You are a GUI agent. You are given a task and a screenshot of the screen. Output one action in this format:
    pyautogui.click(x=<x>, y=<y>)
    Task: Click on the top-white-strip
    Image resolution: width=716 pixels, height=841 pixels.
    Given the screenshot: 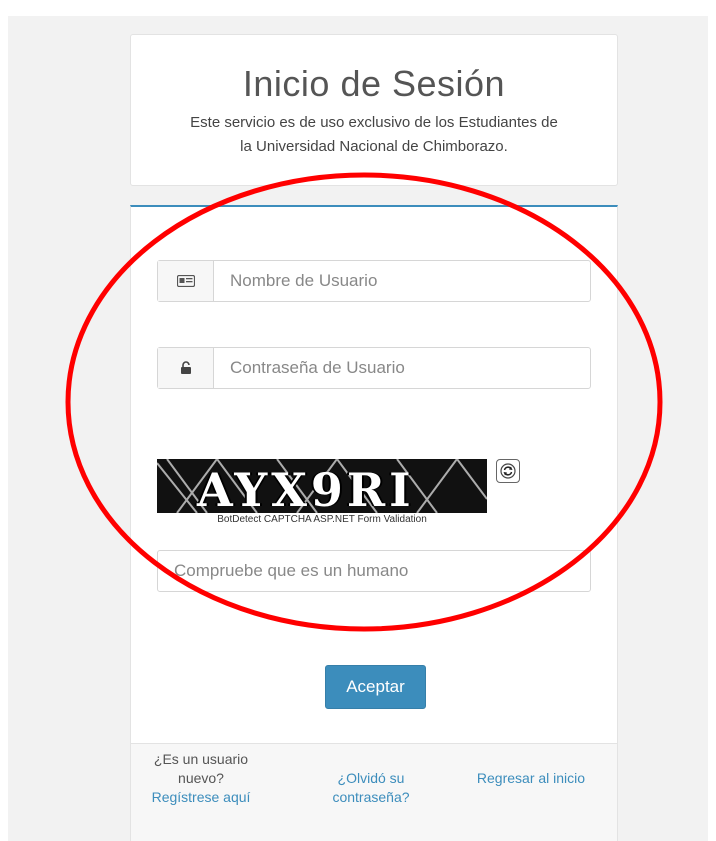 What is the action you would take?
    pyautogui.click(x=358, y=8)
    